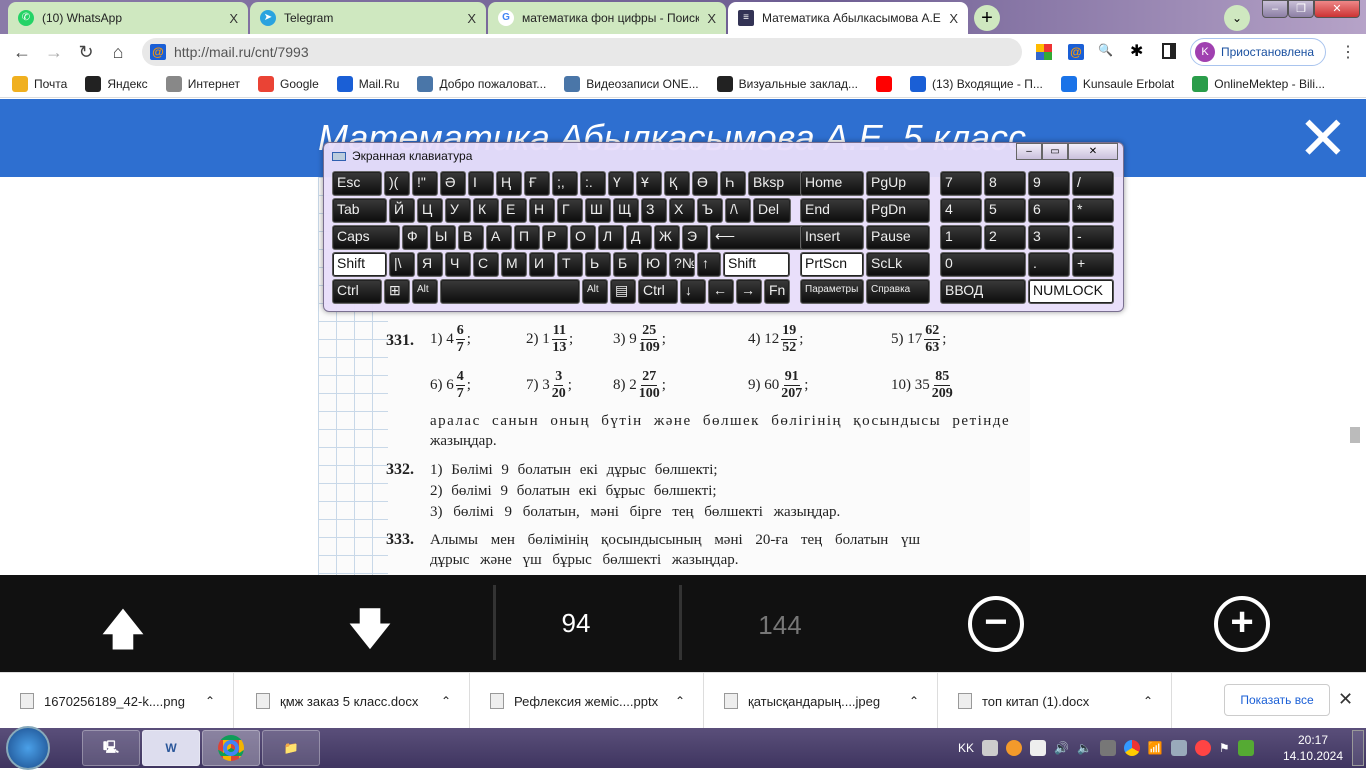 The height and width of the screenshot is (770, 1366). I want to click on key-ә: Ә, so click(453, 183).